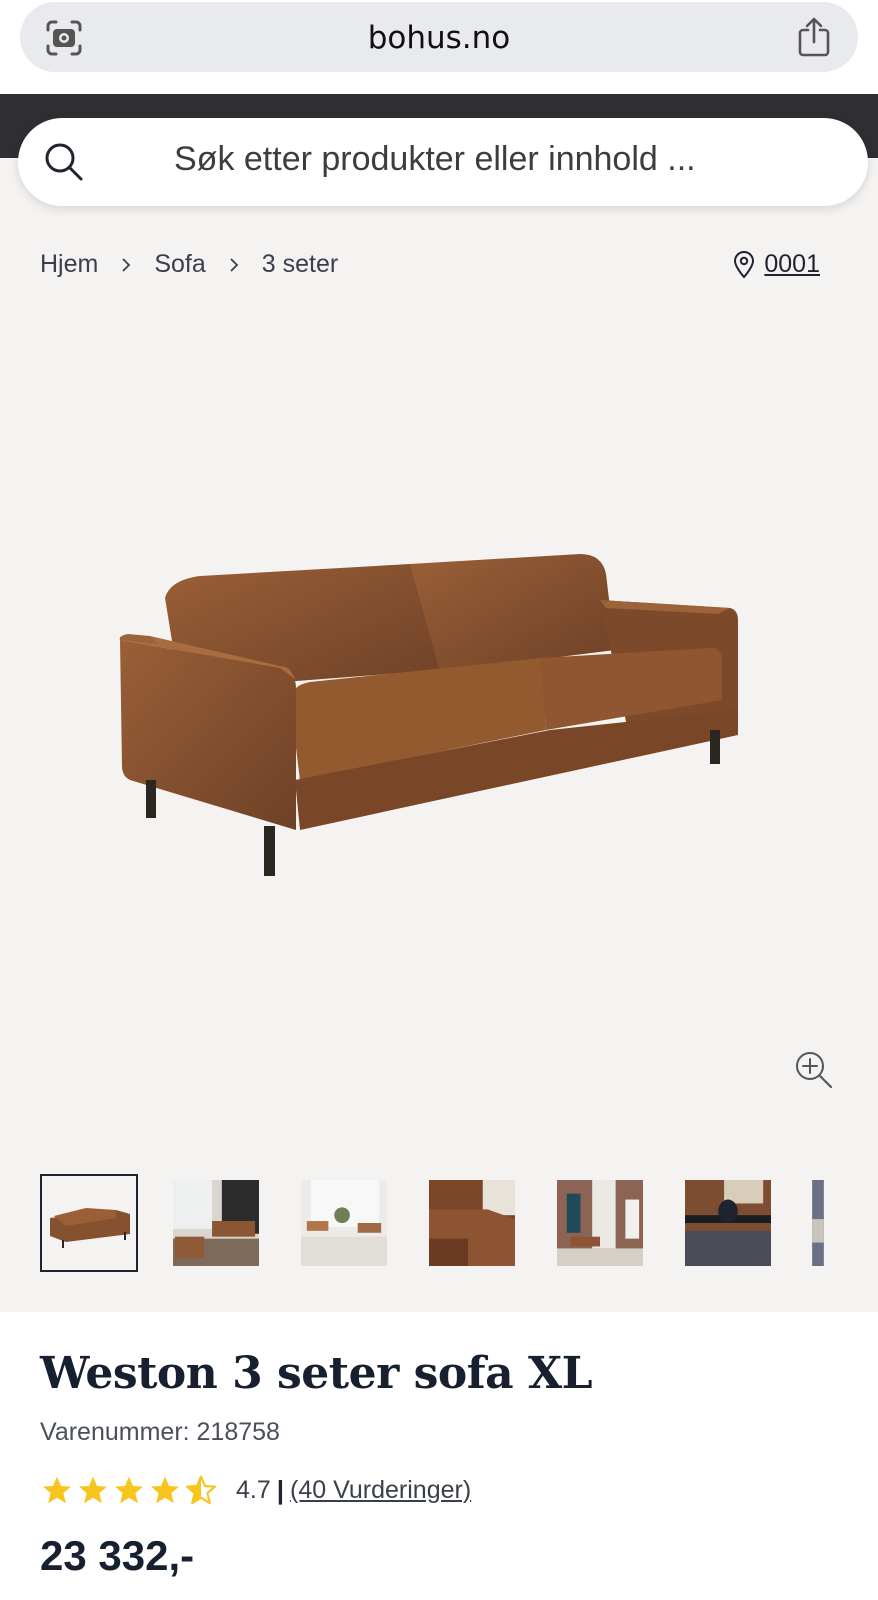 The image size is (878, 1600). I want to click on armrest-thumbnail-image, so click(472, 1223).